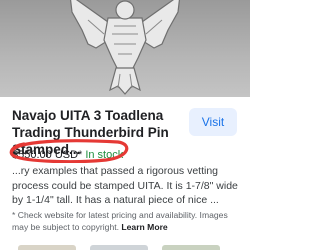  I want to click on thunderbird-pin-image, so click(125, 47).